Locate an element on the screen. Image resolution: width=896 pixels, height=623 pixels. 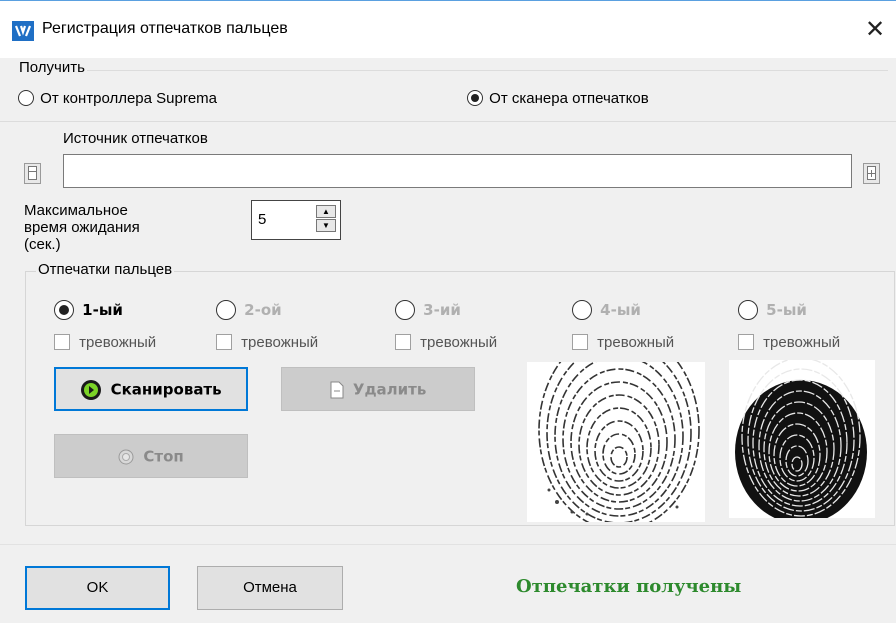
finger-label-3: 3-ий is located at coordinates (442, 310).